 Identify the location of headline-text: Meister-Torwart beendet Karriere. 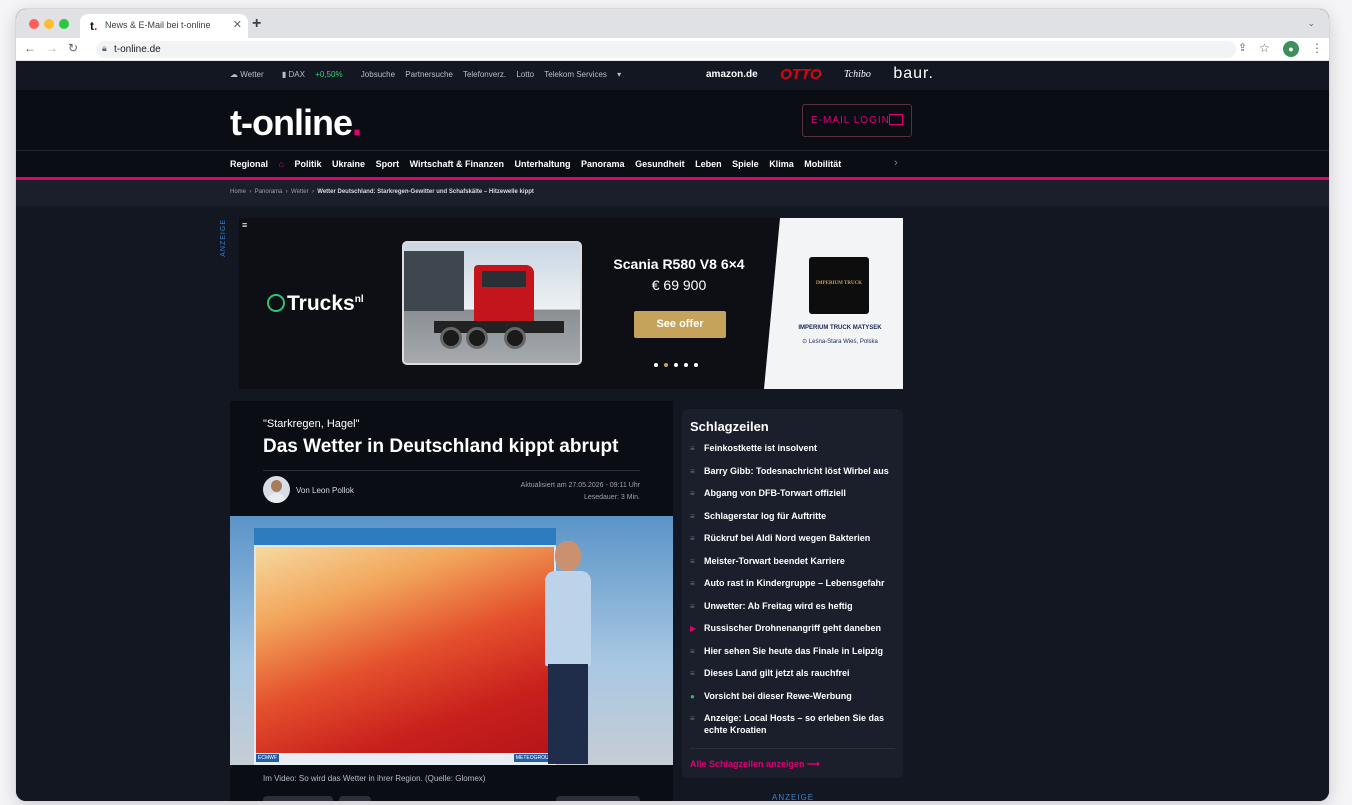
(774, 560).